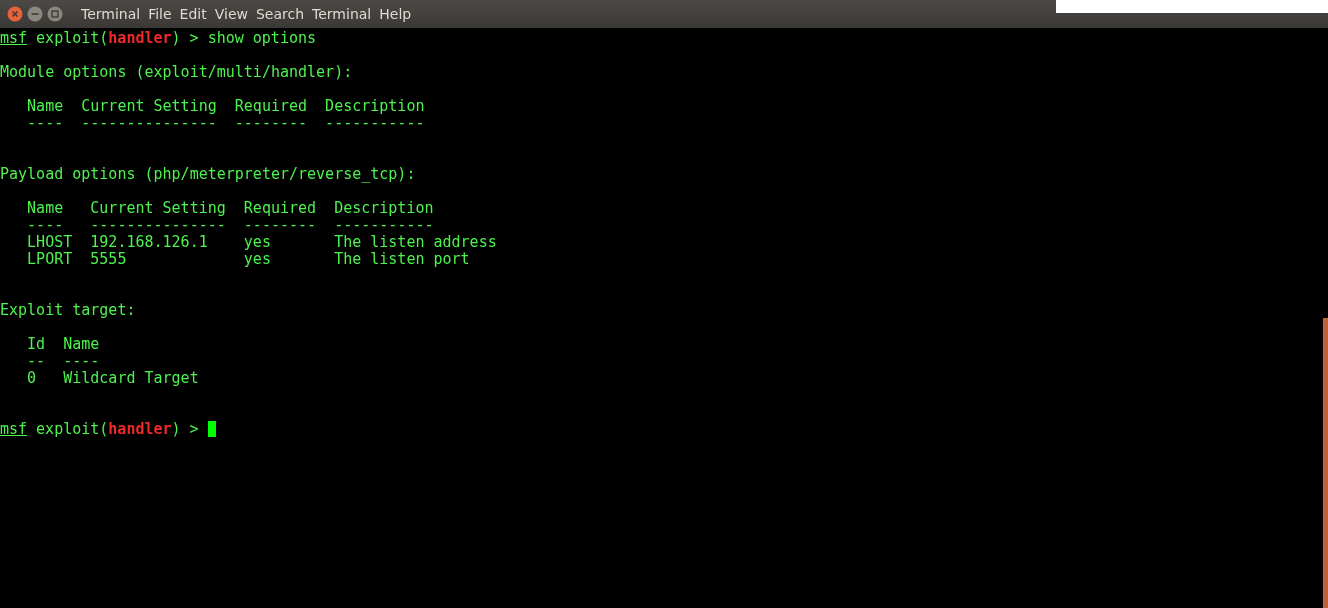 This screenshot has height=608, width=1328. Describe the element at coordinates (55, 14) in the screenshot. I see `maximize-icon` at that location.